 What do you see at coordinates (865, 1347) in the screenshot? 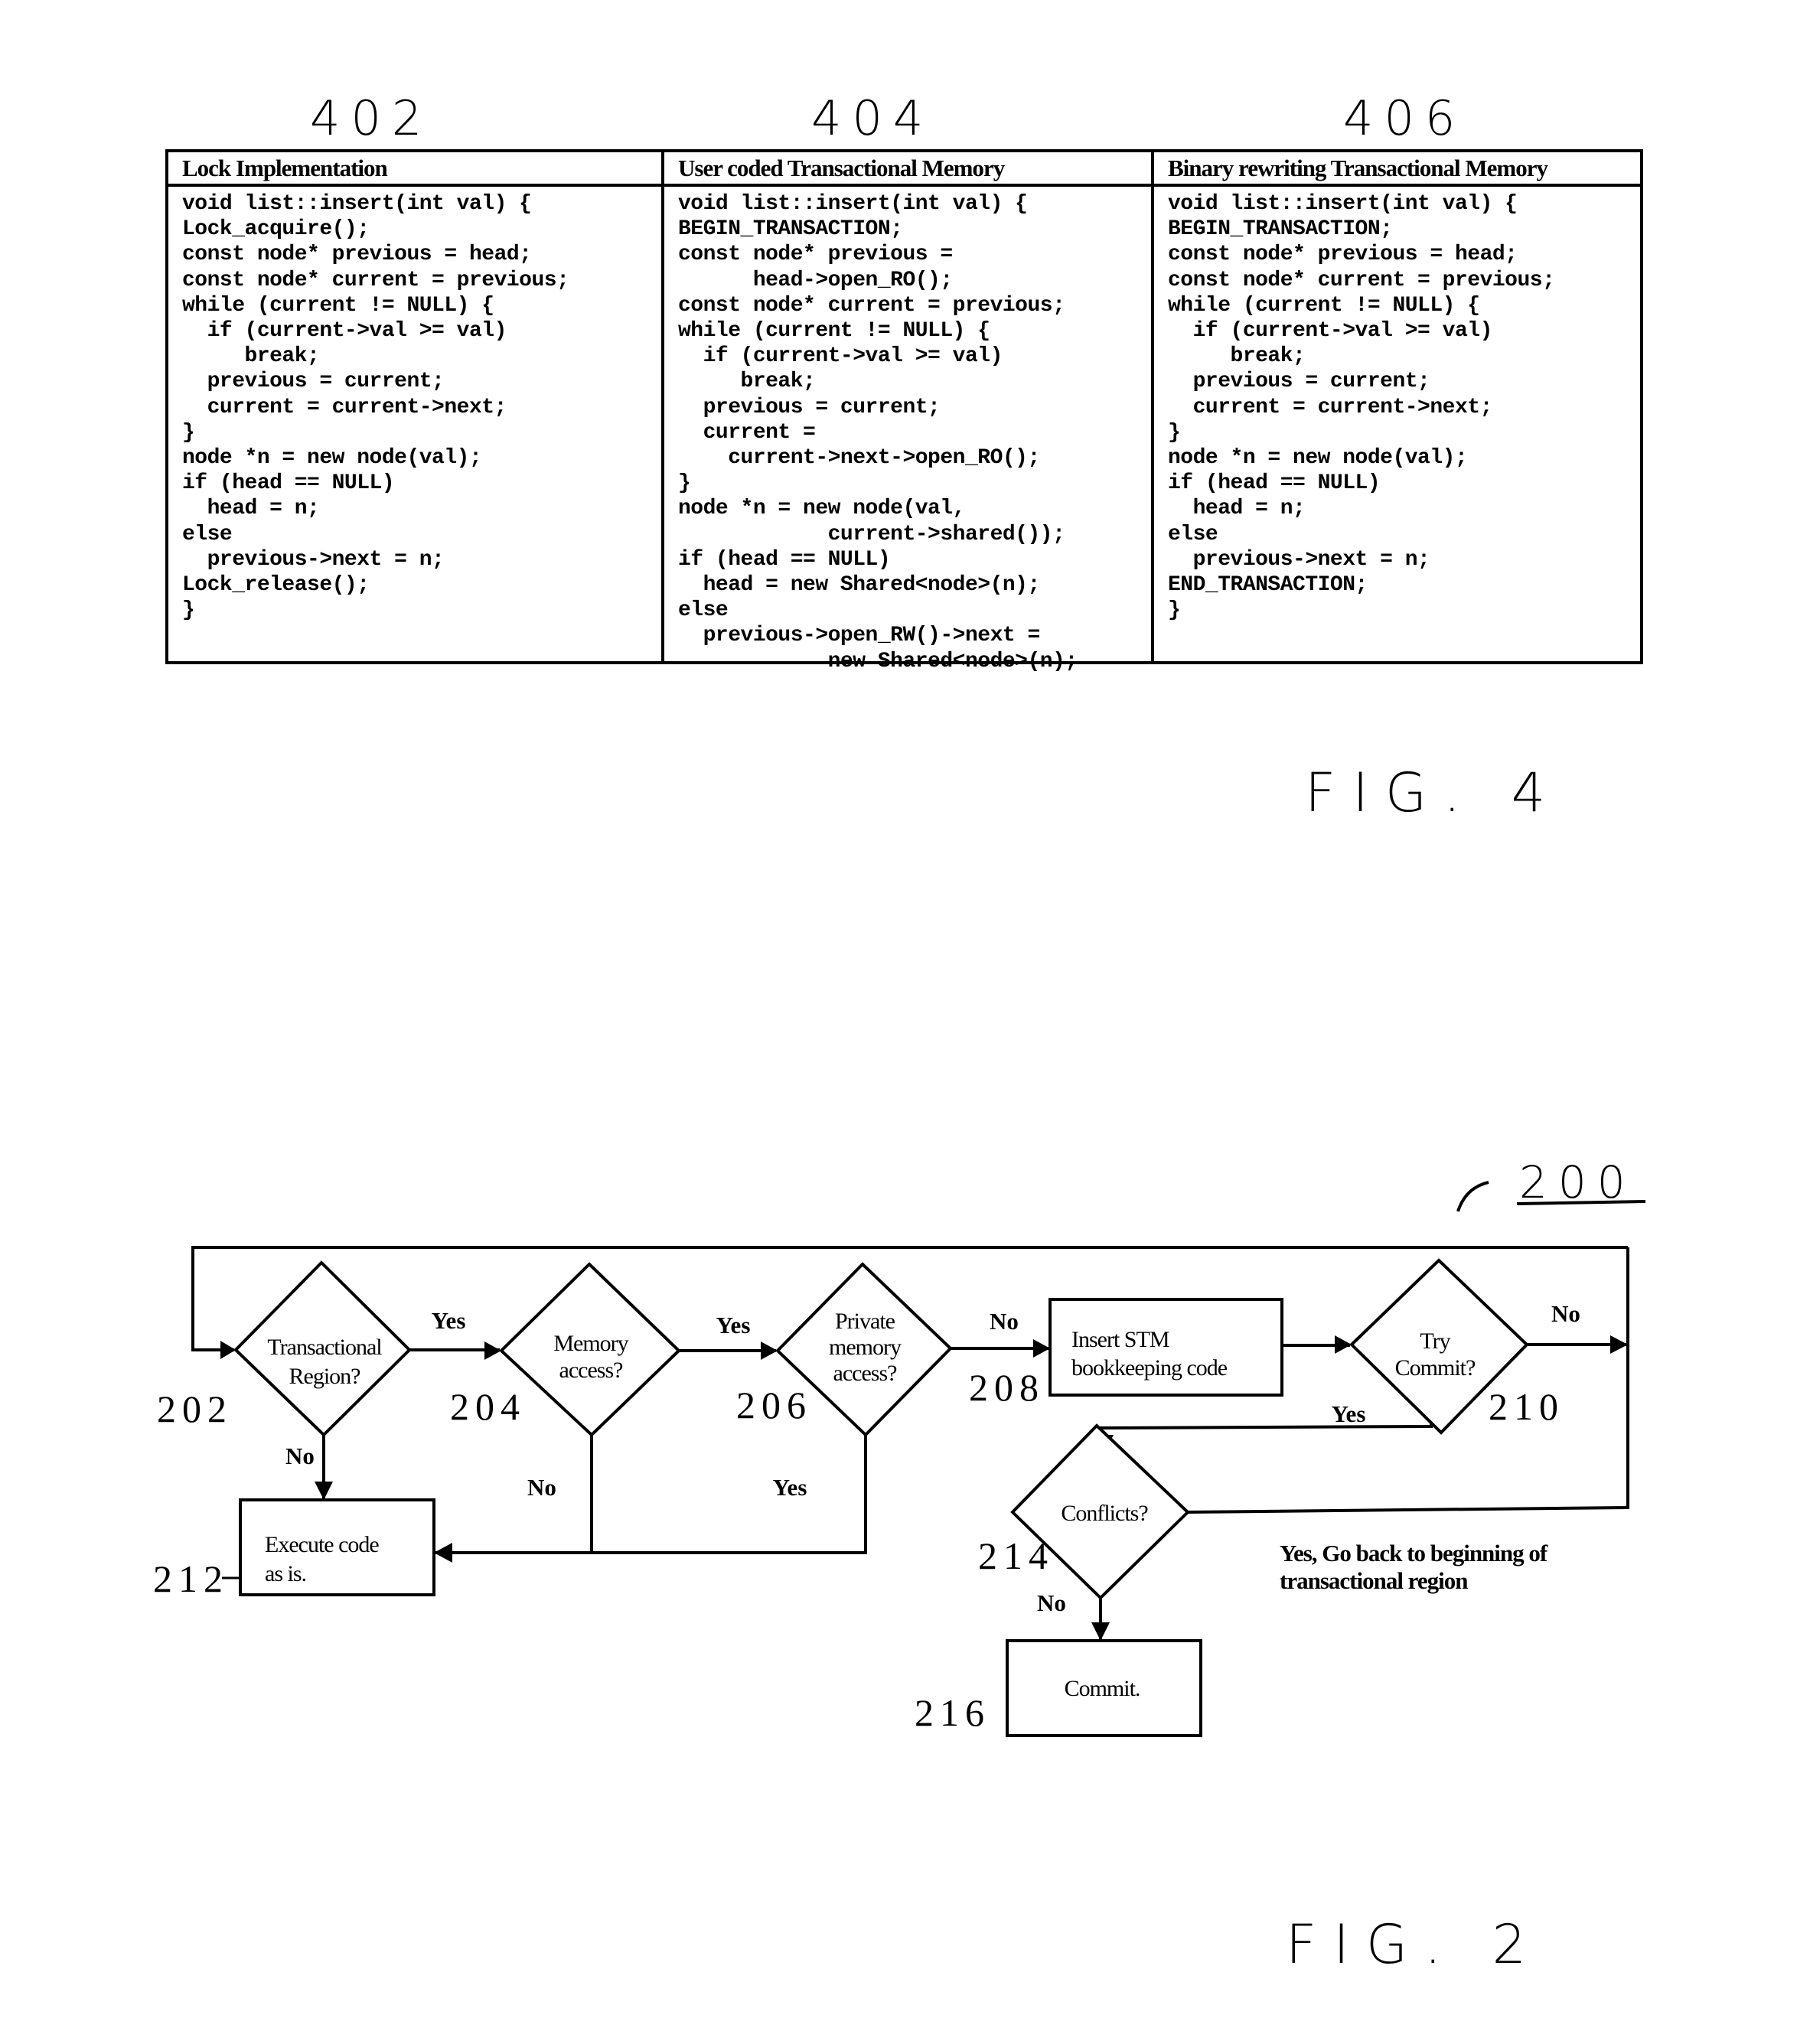
I see `node-206-label: memory` at bounding box center [865, 1347].